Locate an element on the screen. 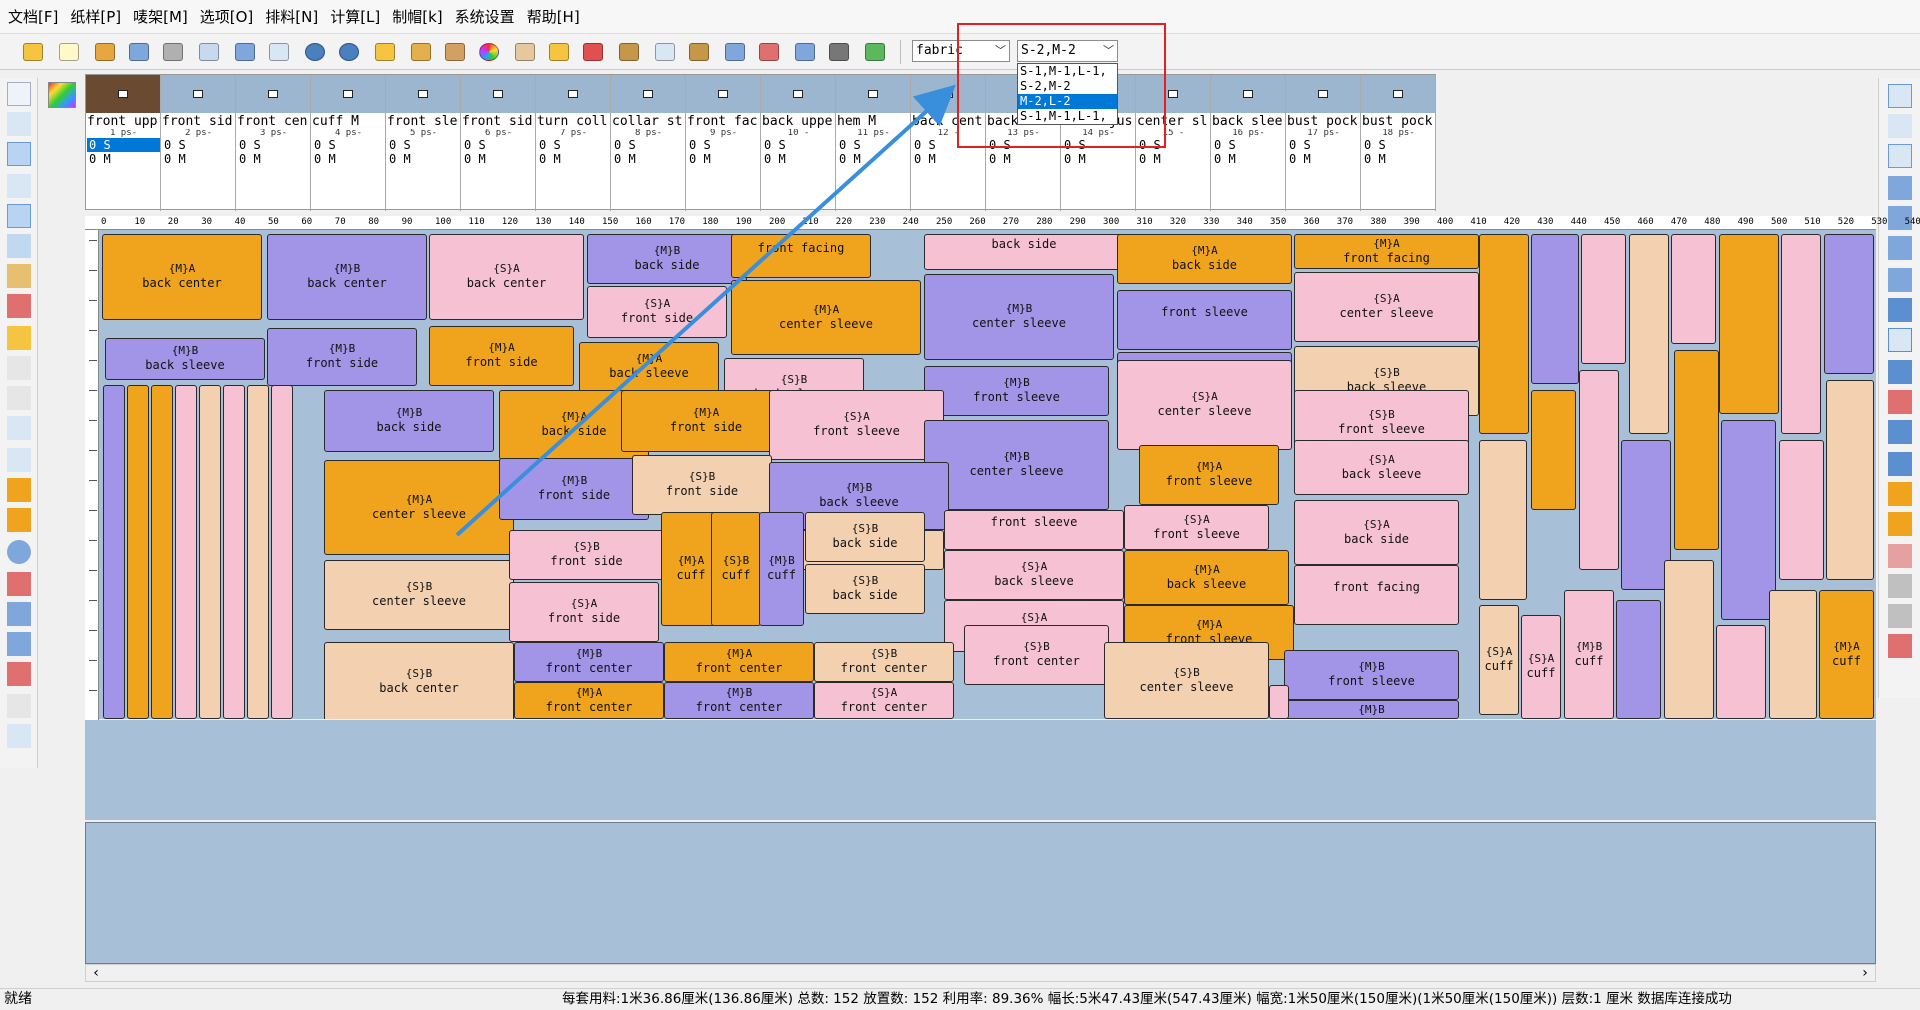 The height and width of the screenshot is (1010, 1920). book-icon is located at coordinates (1900, 402).